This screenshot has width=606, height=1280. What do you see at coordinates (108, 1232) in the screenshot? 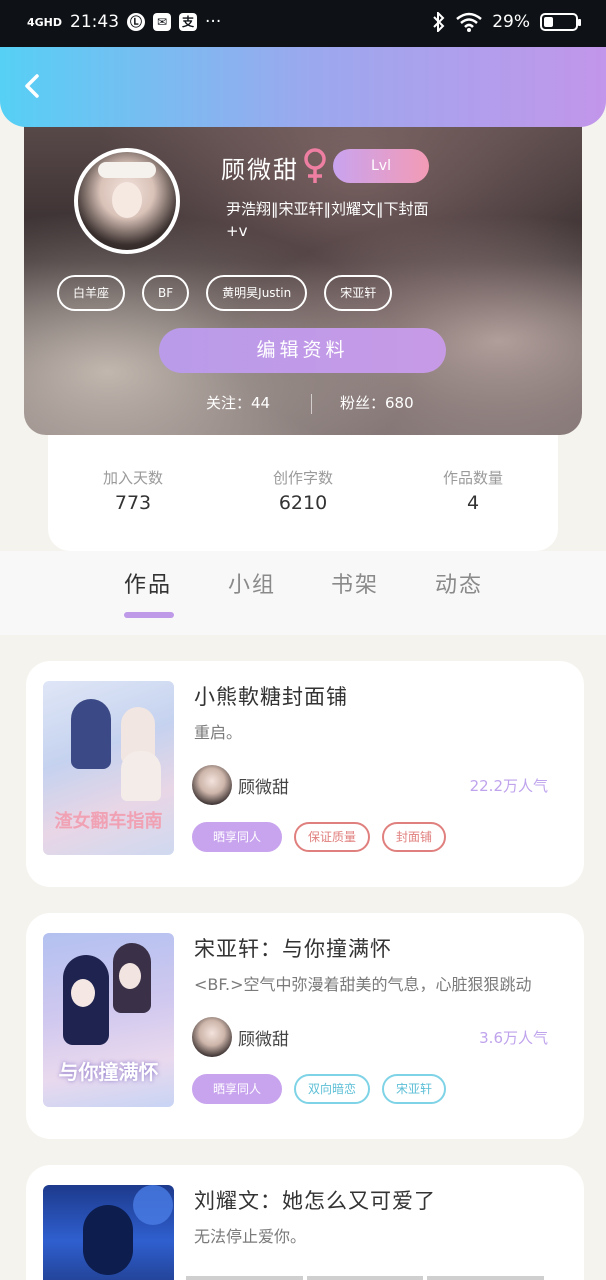
I see `book-cover` at bounding box center [108, 1232].